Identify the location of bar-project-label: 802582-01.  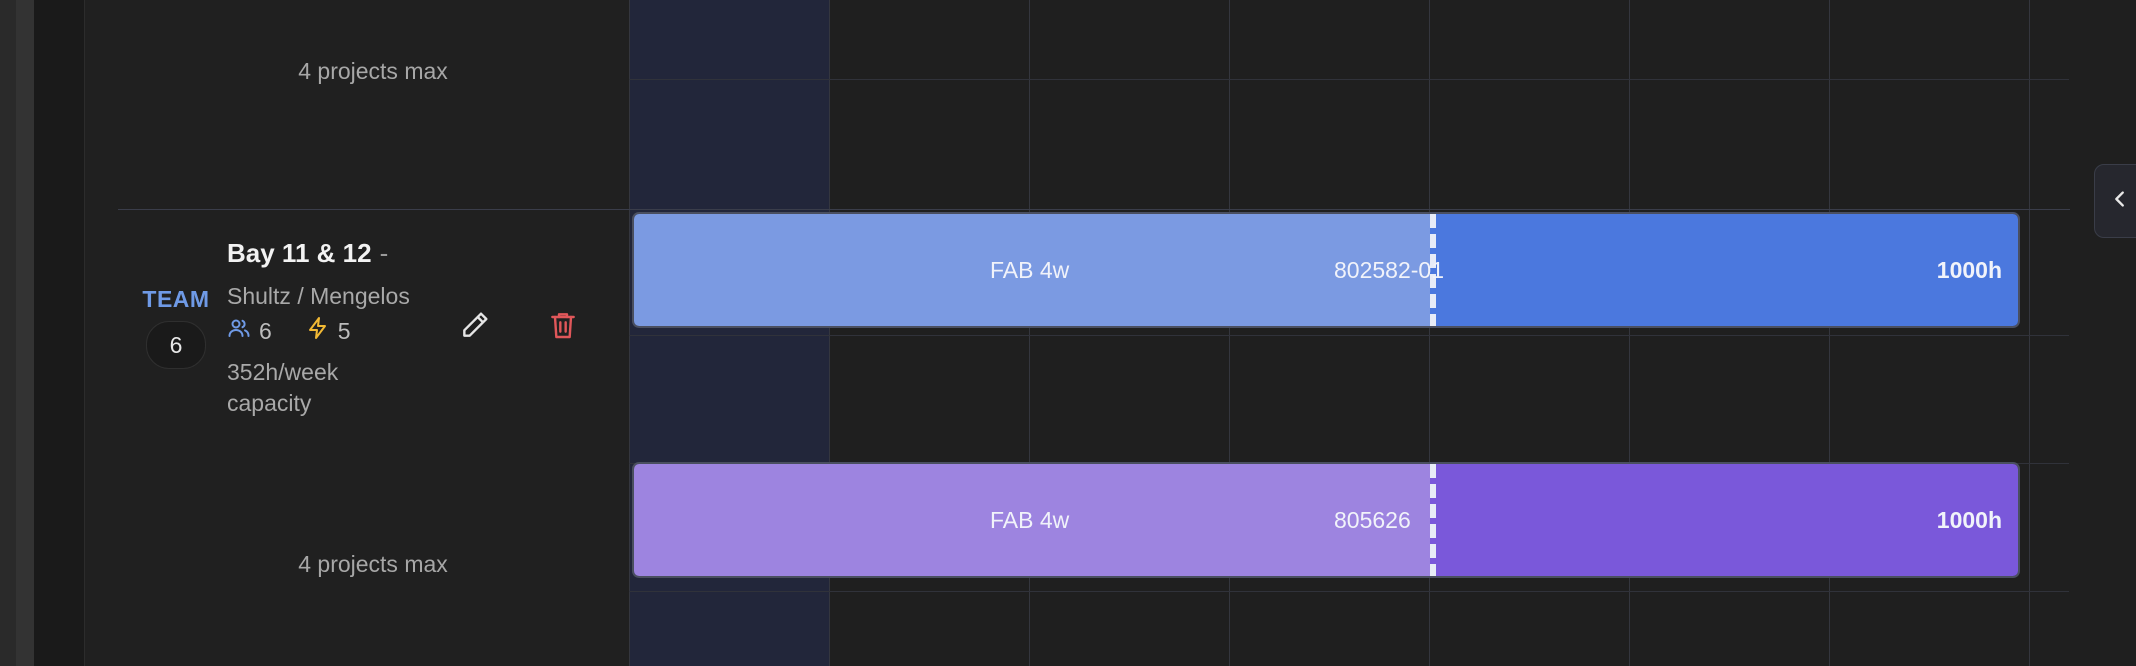
(1389, 269).